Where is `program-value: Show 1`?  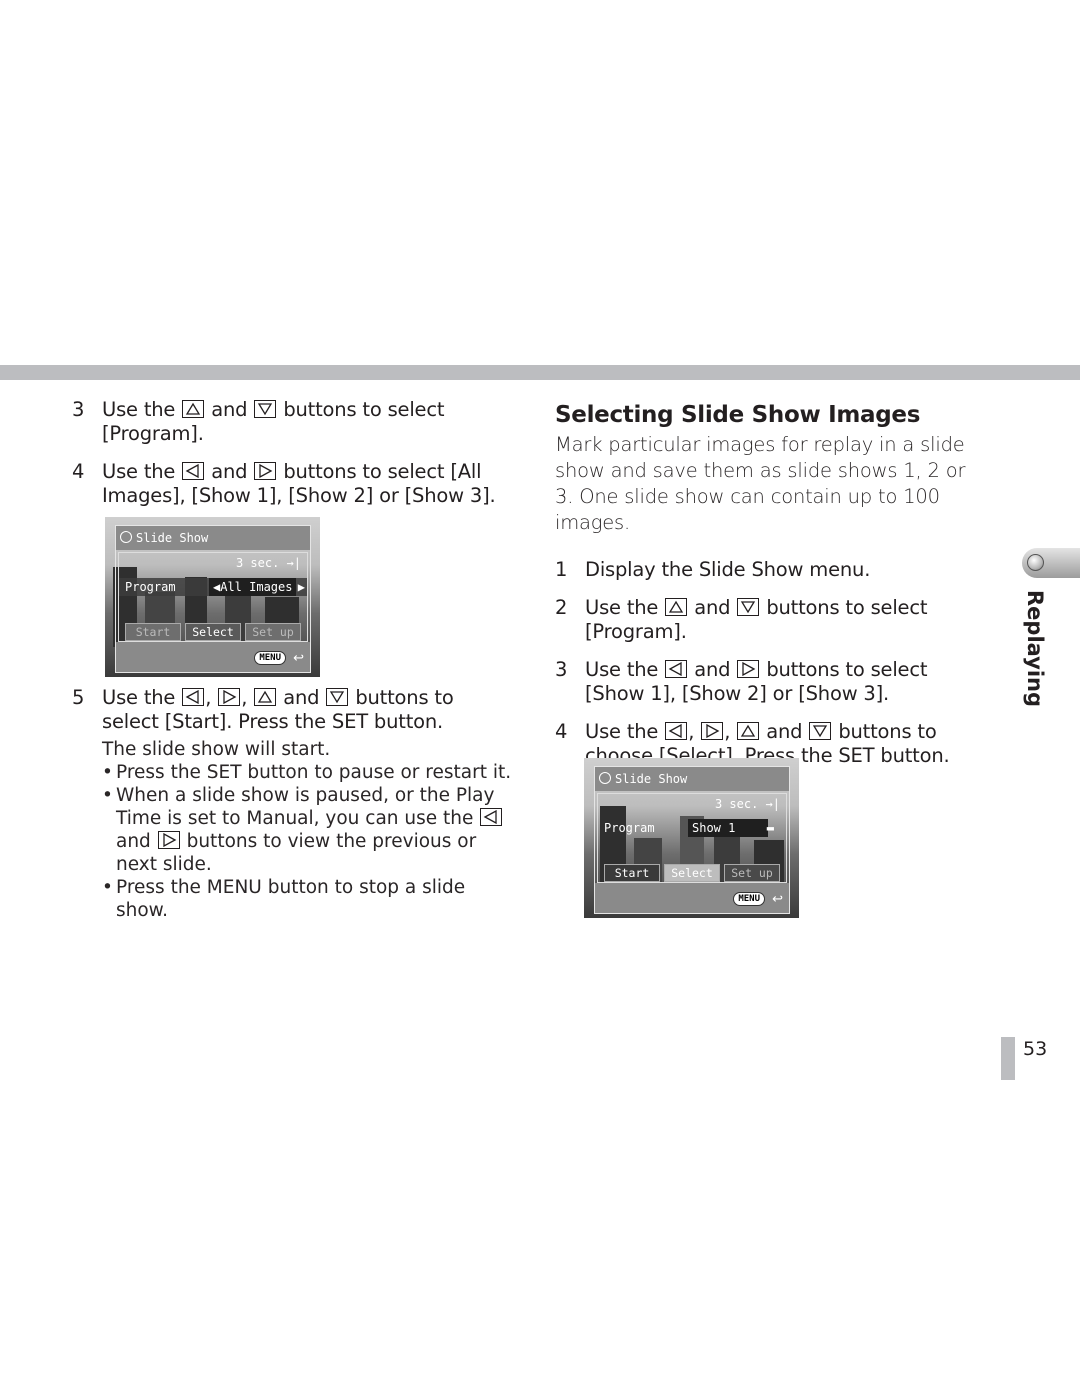 program-value: Show 1 is located at coordinates (728, 828).